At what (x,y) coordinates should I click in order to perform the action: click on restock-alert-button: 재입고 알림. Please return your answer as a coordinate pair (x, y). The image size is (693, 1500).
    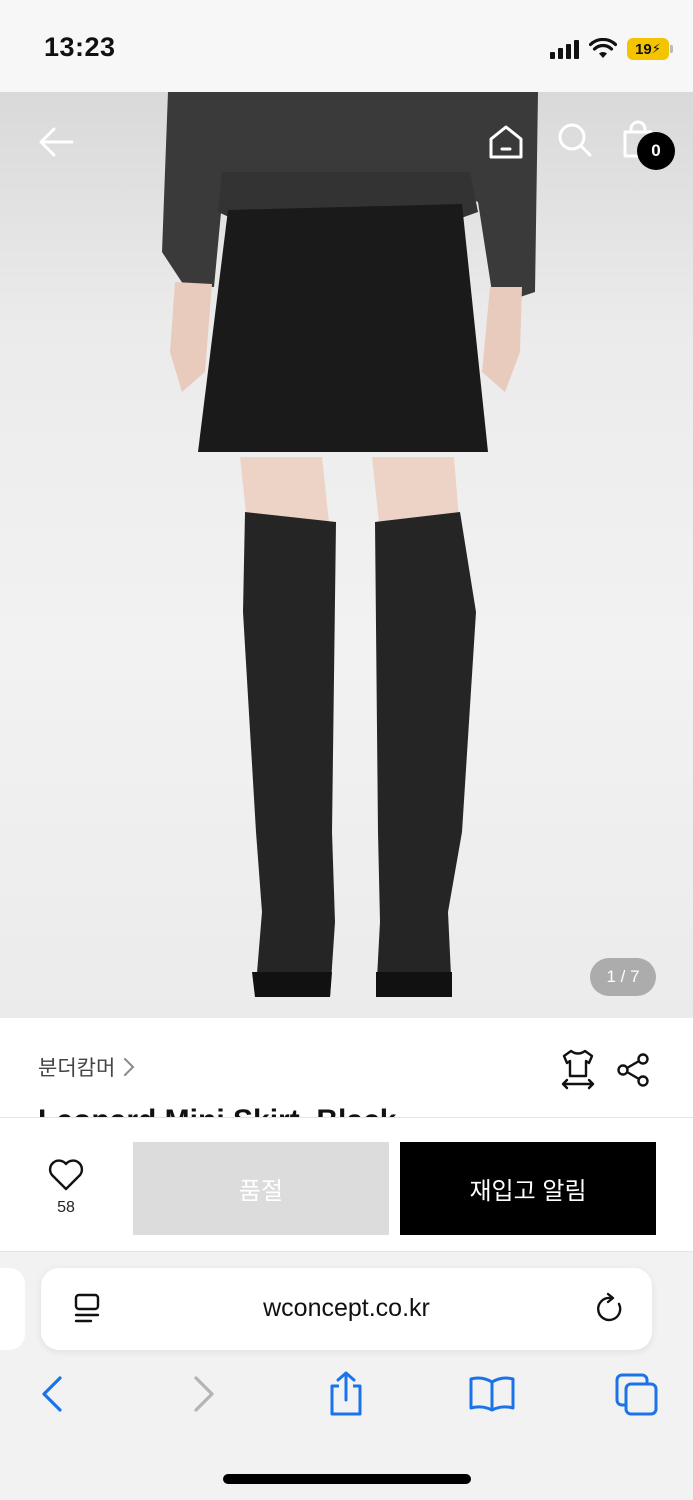
    Looking at the image, I should click on (528, 1188).